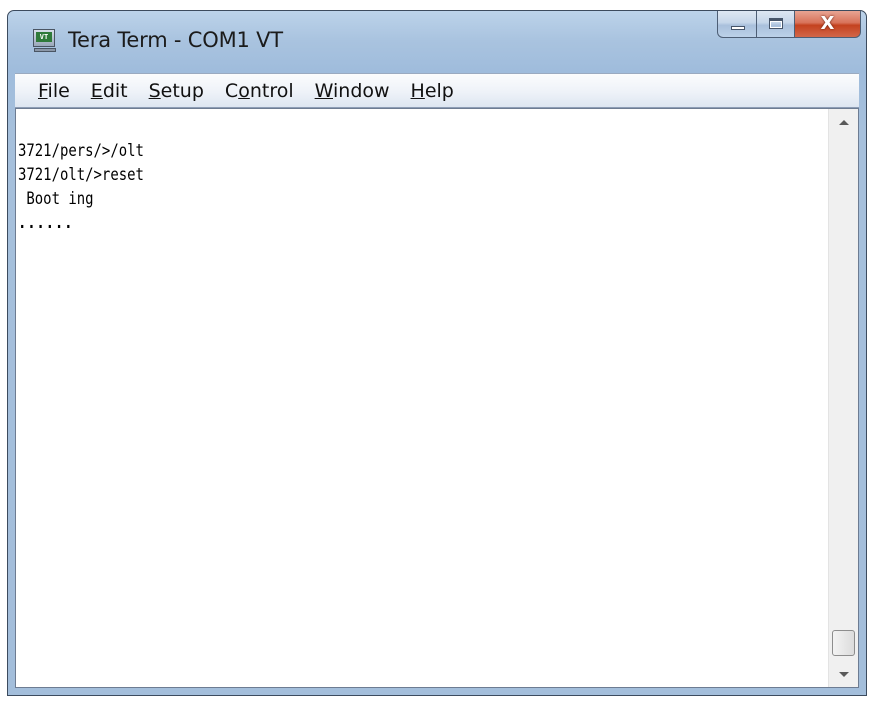 The width and height of the screenshot is (873, 703). Describe the element at coordinates (323, 90) in the screenshot. I see `menu-window-mnemonic: W` at that location.